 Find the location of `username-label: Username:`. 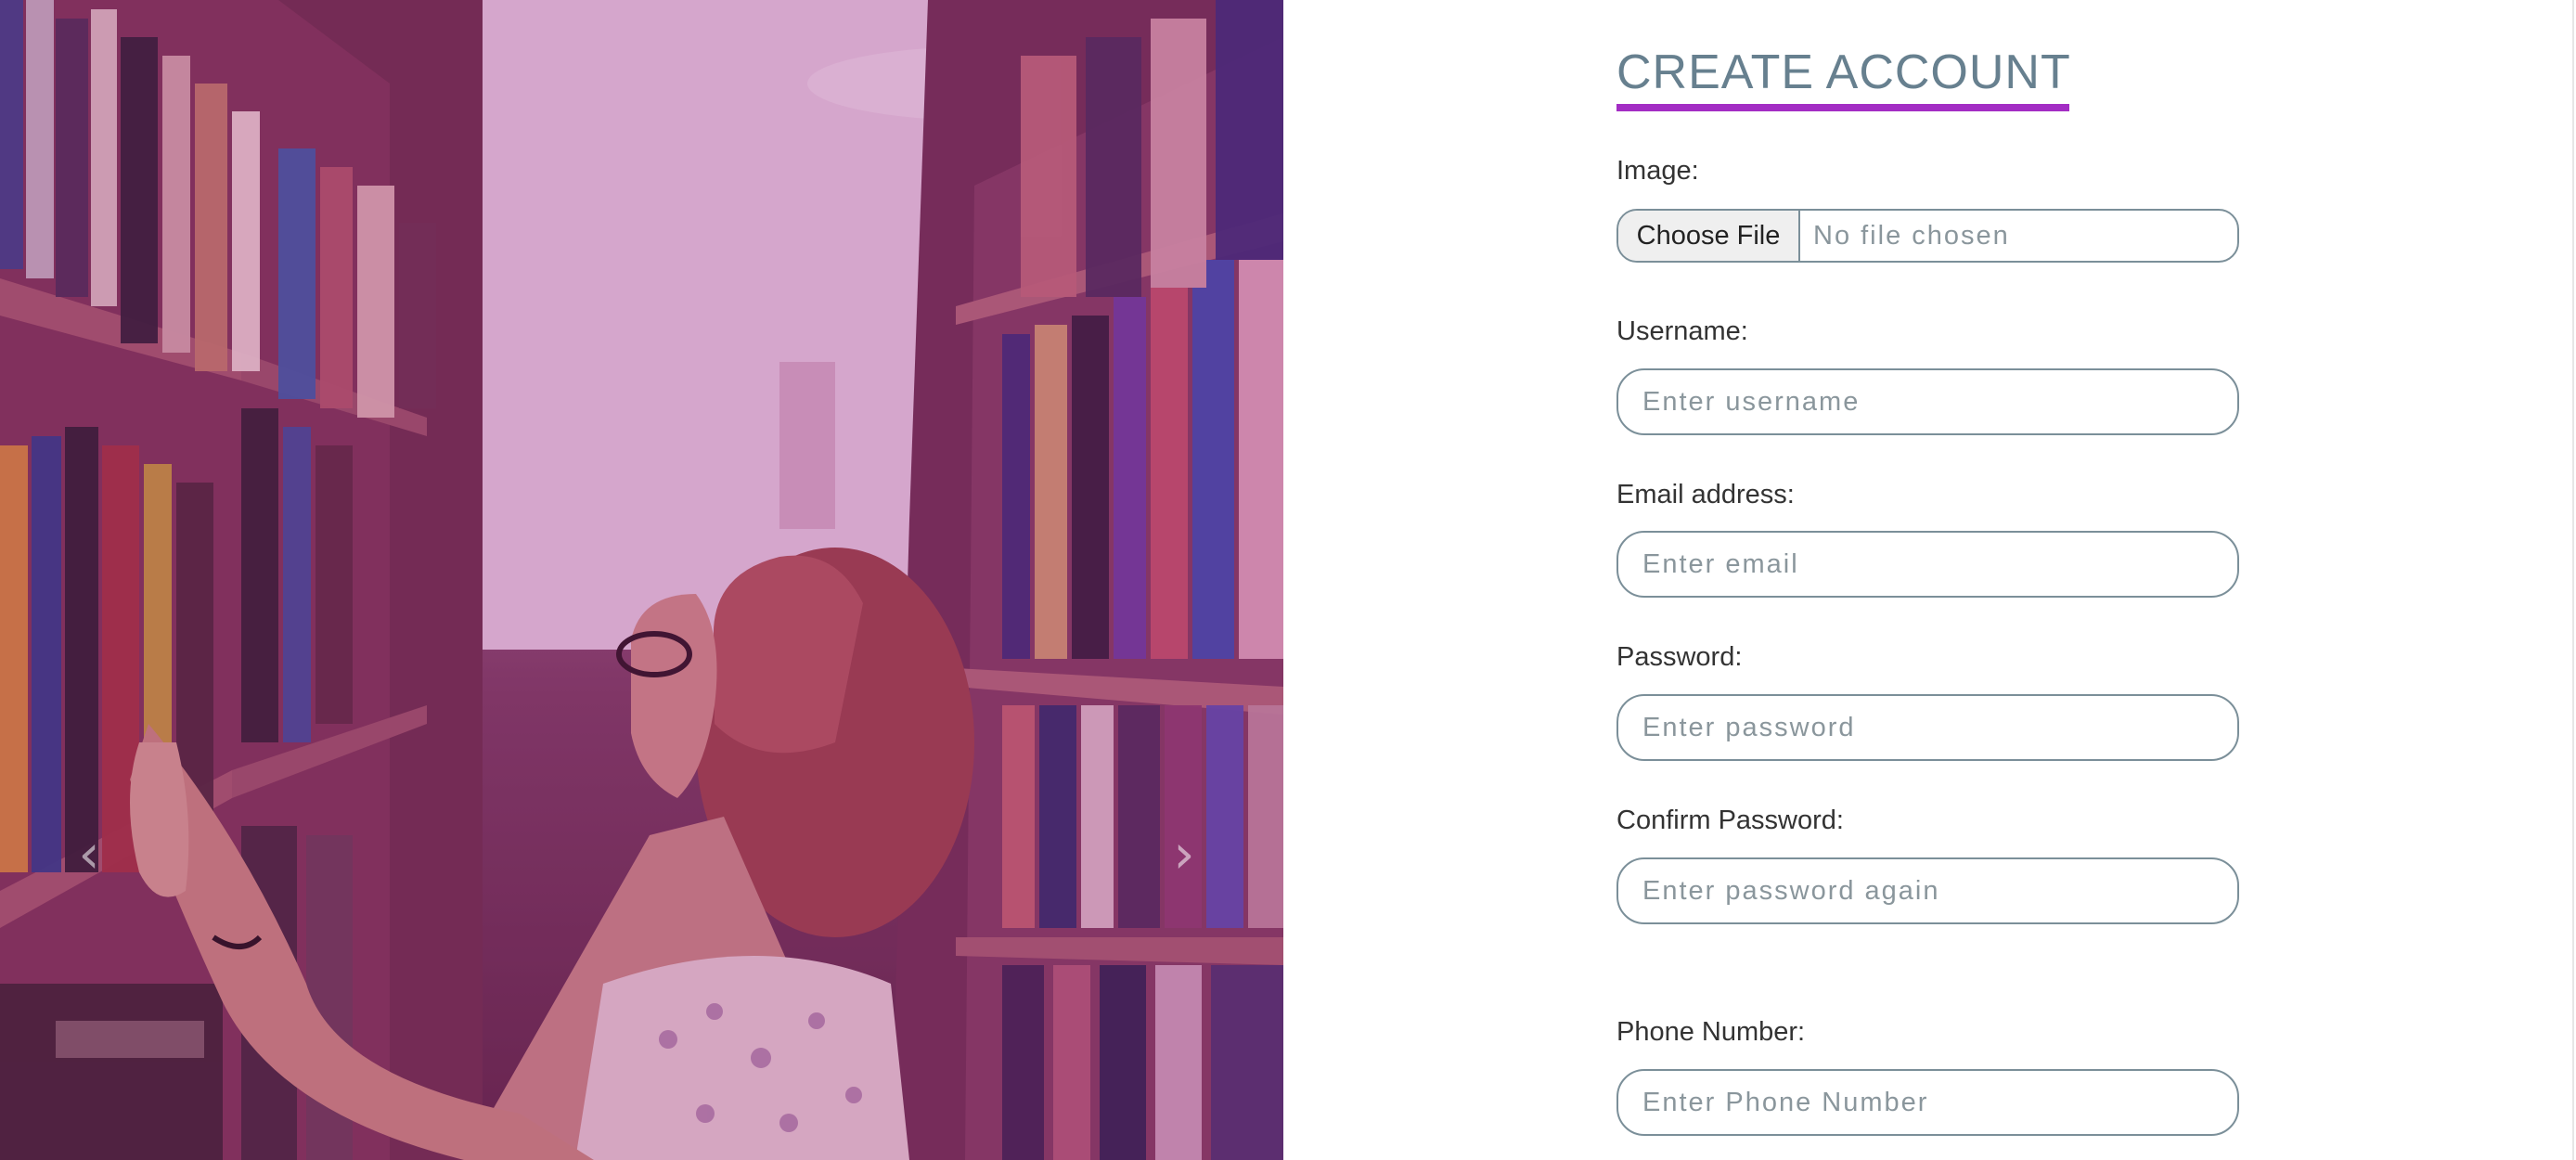

username-label: Username: is located at coordinates (1682, 331).